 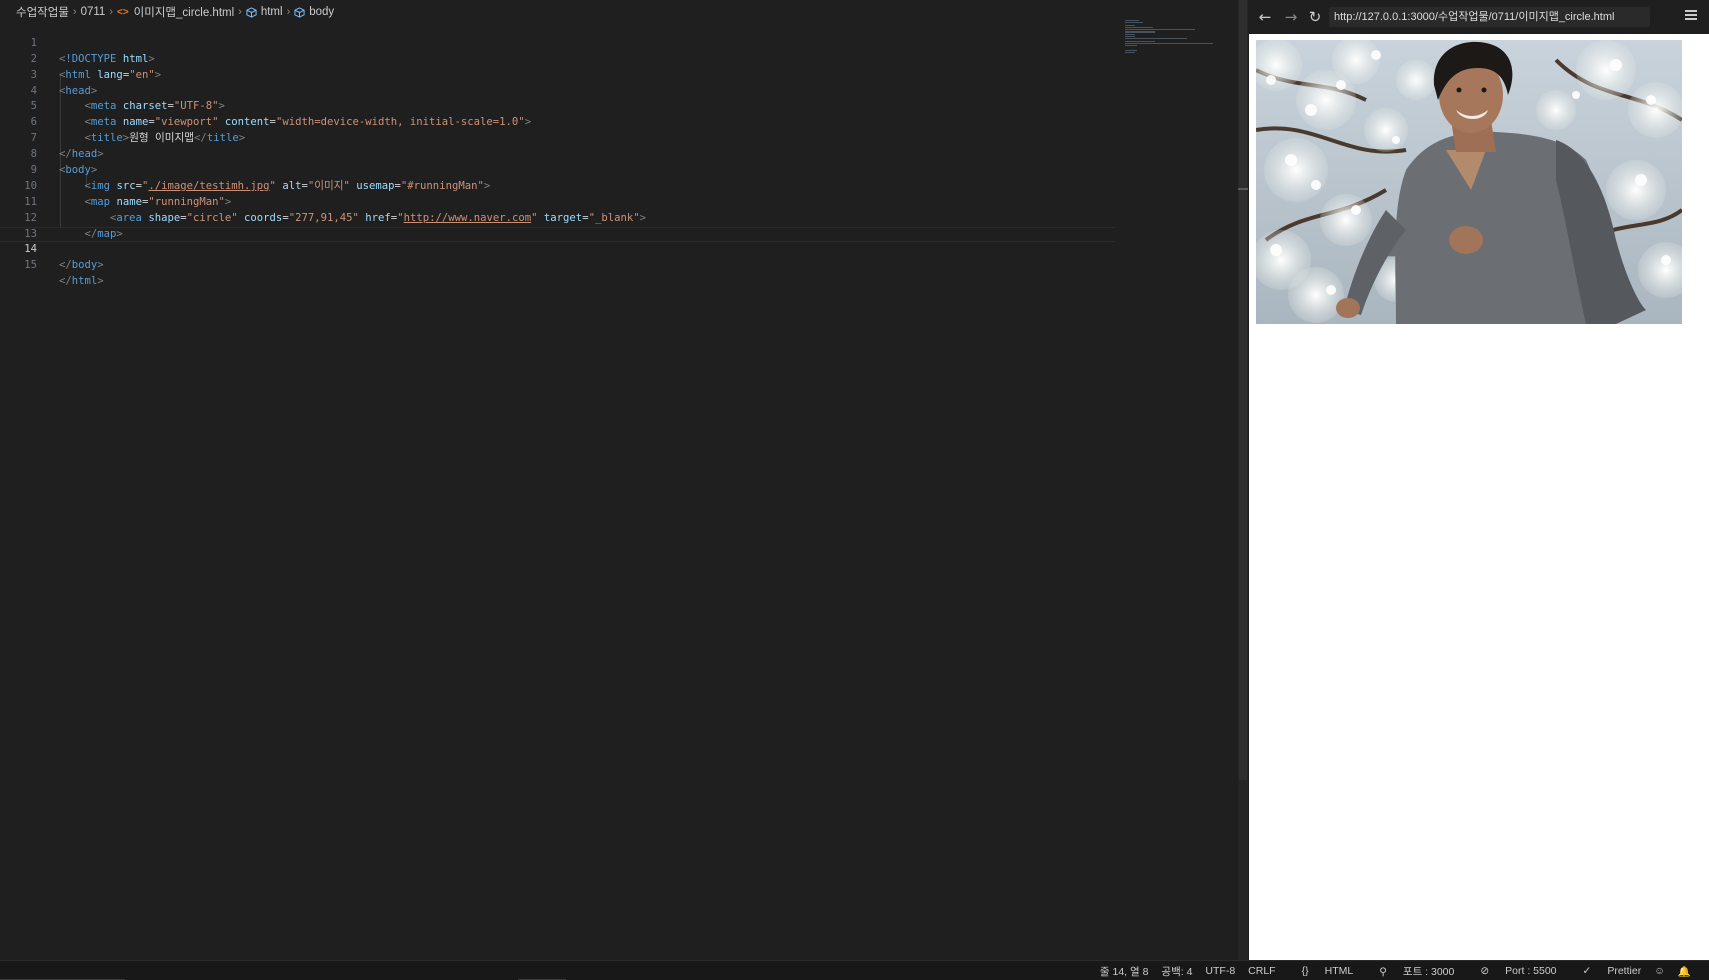 I want to click on braces-icon: {}, so click(x=1305, y=971).